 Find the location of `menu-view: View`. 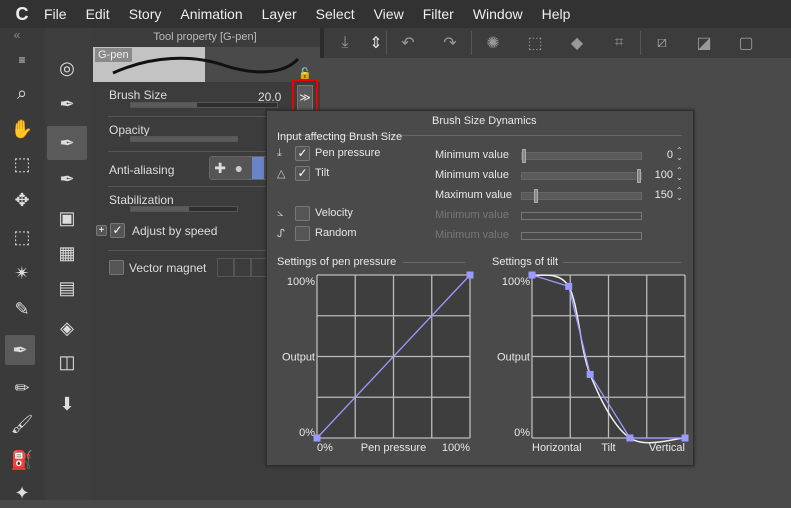

menu-view: View is located at coordinates (389, 14).